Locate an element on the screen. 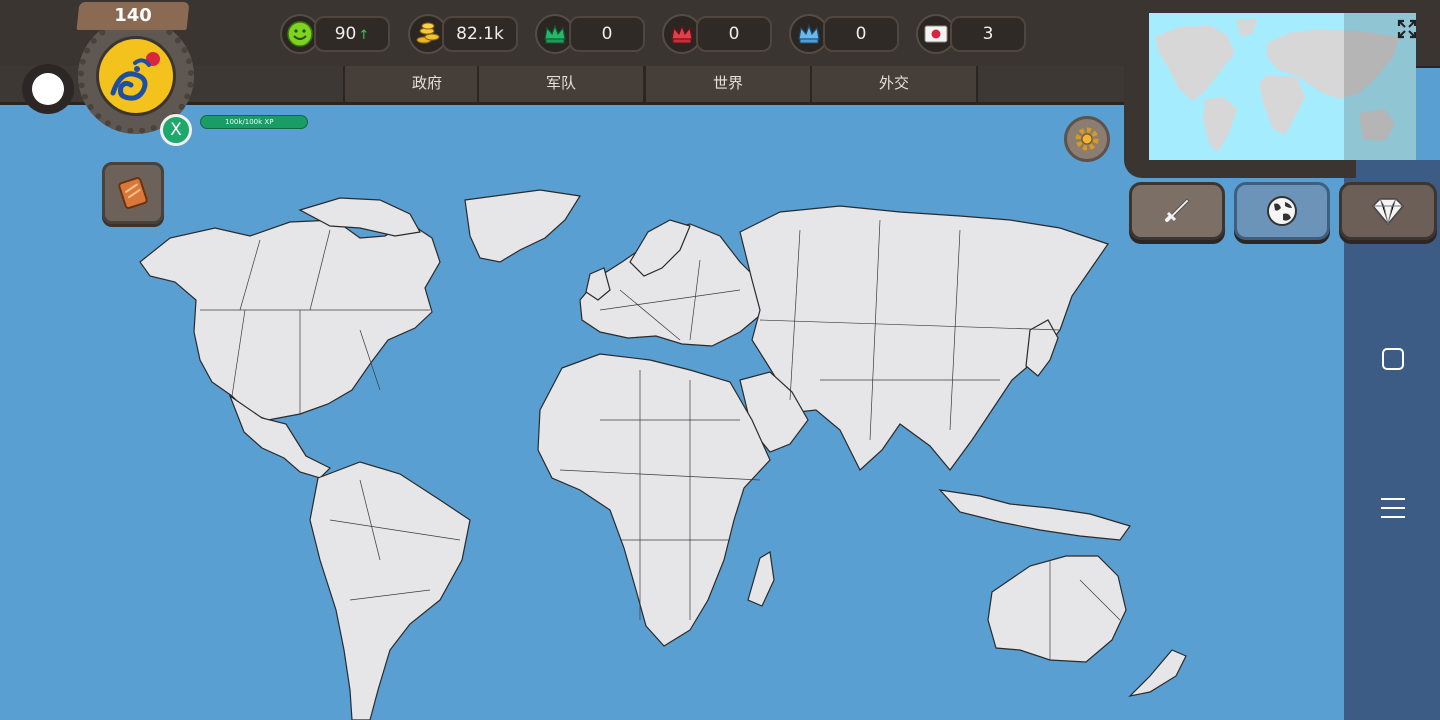 Image resolution: width=1440 pixels, height=720 pixels. gear-icon is located at coordinates (1087, 139).